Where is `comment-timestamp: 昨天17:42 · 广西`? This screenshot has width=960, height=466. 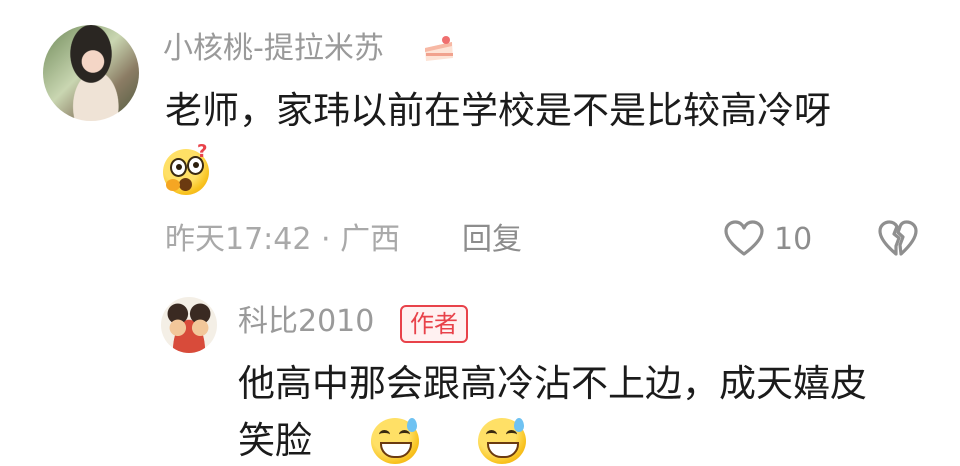 comment-timestamp: 昨天17:42 · 广西 is located at coordinates (282, 240).